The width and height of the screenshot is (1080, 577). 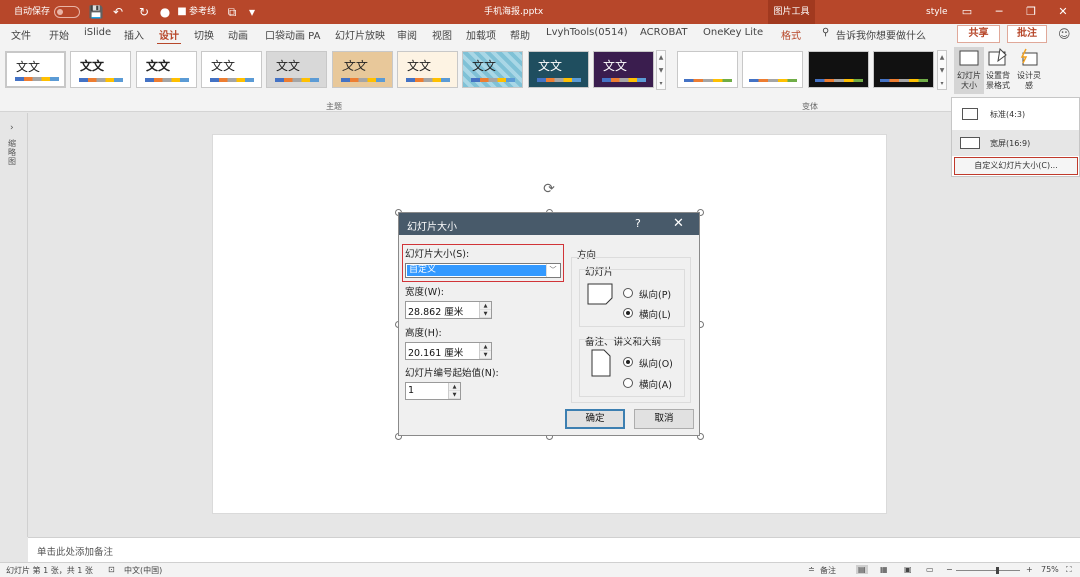 What do you see at coordinates (1015, 143) in the screenshot?
I see `menu-item-widescreen: 宽屏(16:9)` at bounding box center [1015, 143].